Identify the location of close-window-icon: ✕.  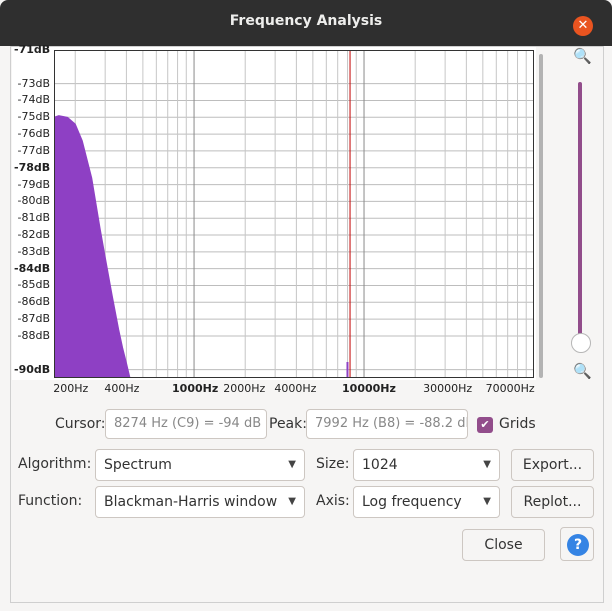
(583, 26).